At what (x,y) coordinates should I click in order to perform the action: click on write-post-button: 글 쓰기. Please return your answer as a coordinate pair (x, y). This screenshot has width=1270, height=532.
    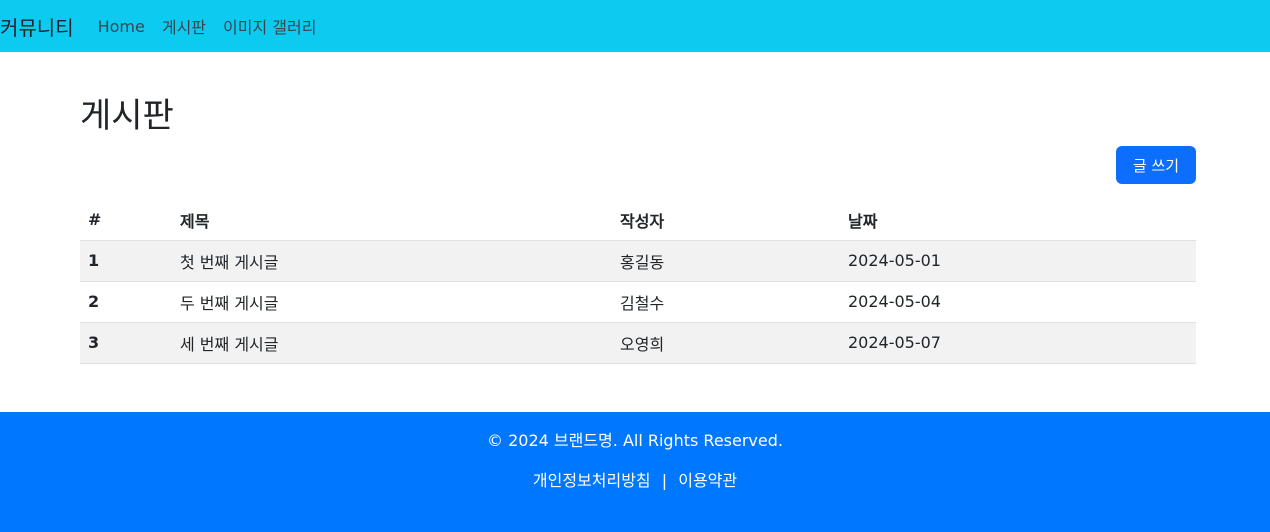
    Looking at the image, I should click on (1156, 165).